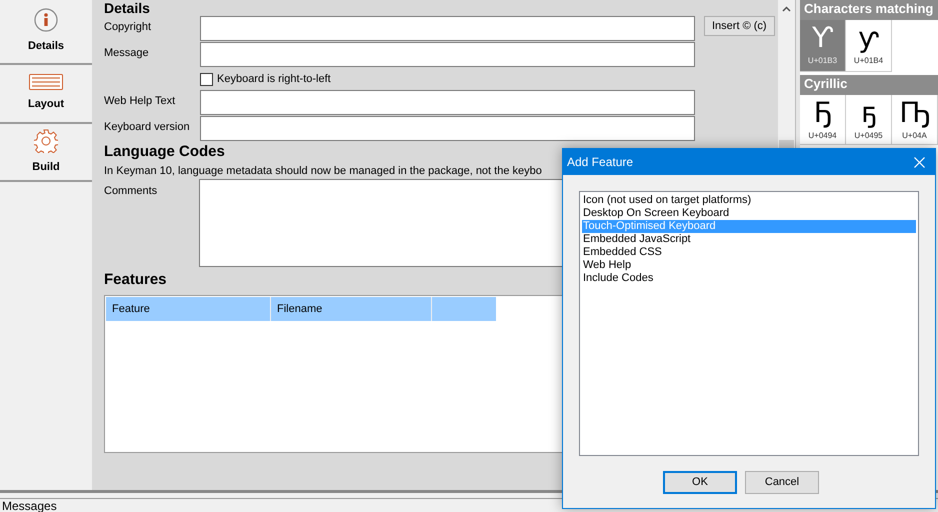 This screenshot has height=512, width=938. I want to click on list-item: Embedded CSS, so click(749, 252).